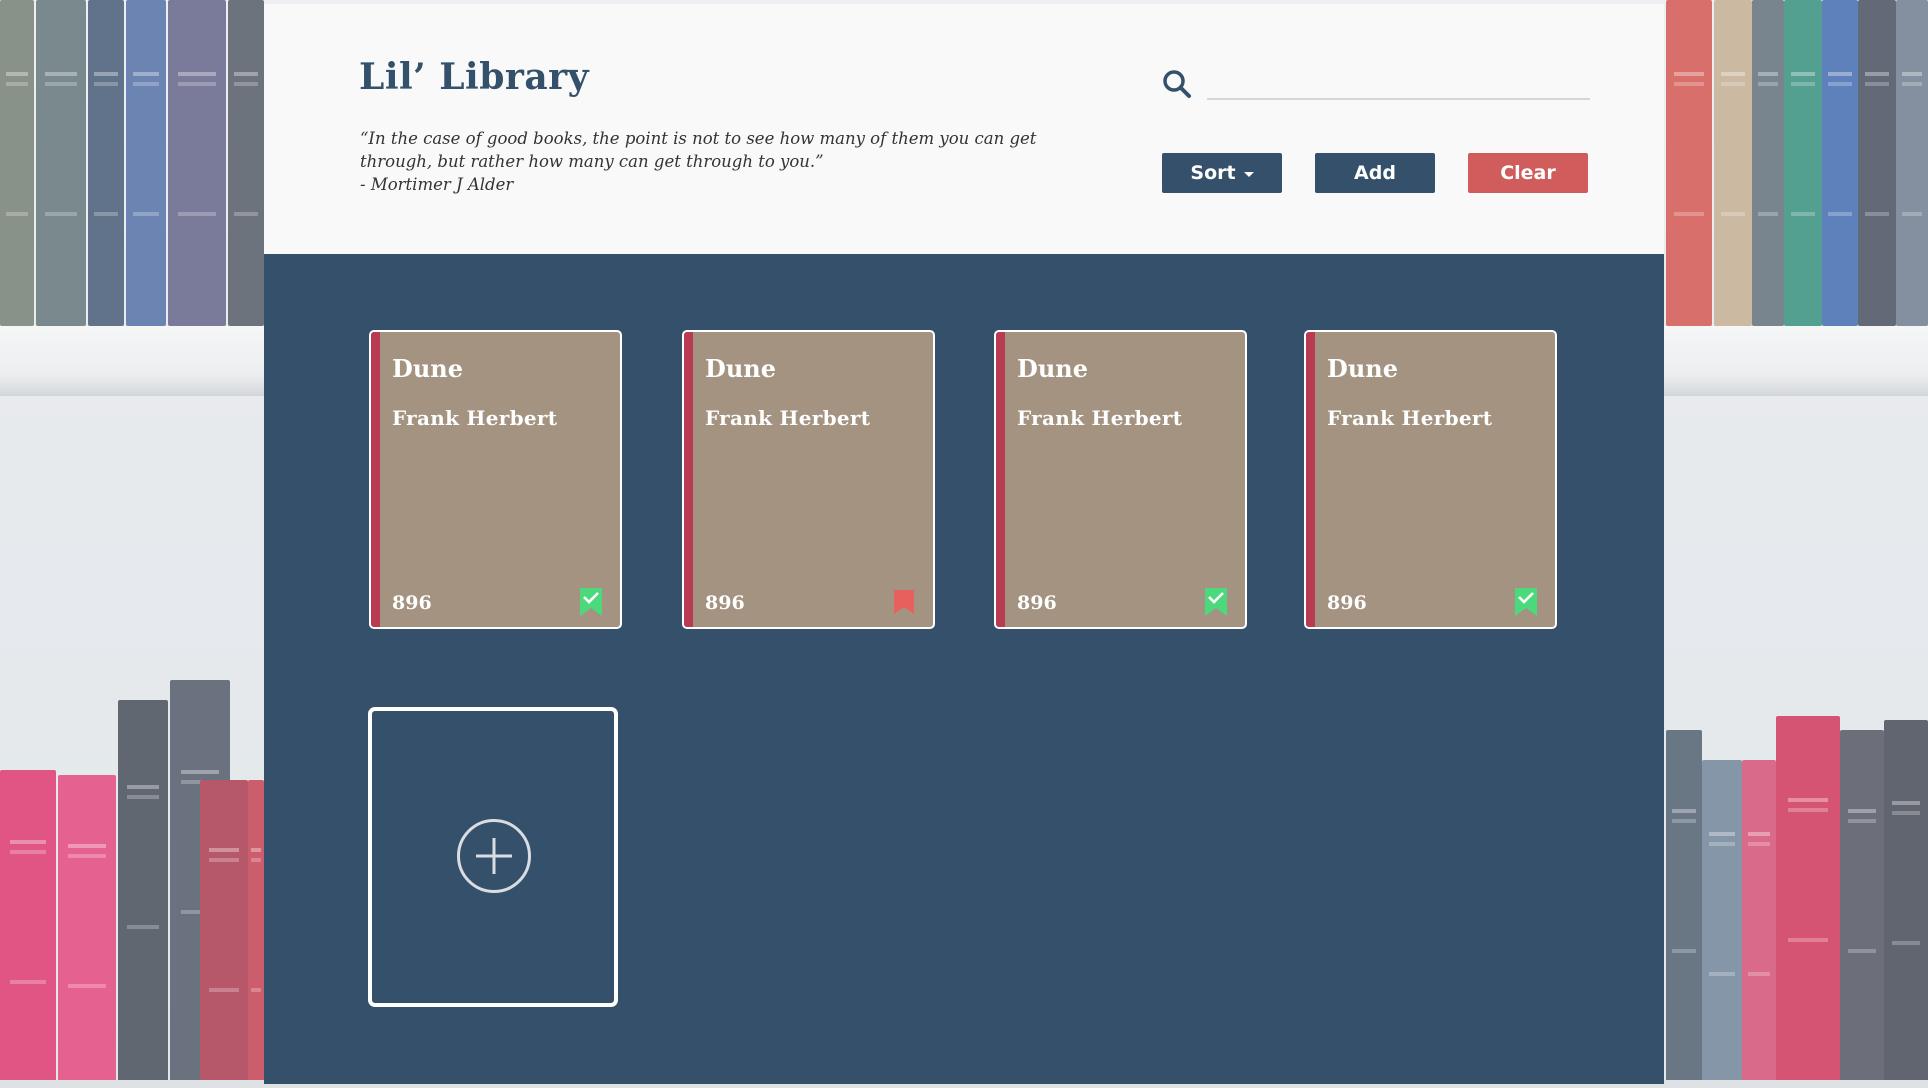  I want to click on plus-circle-icon, so click(494, 856).